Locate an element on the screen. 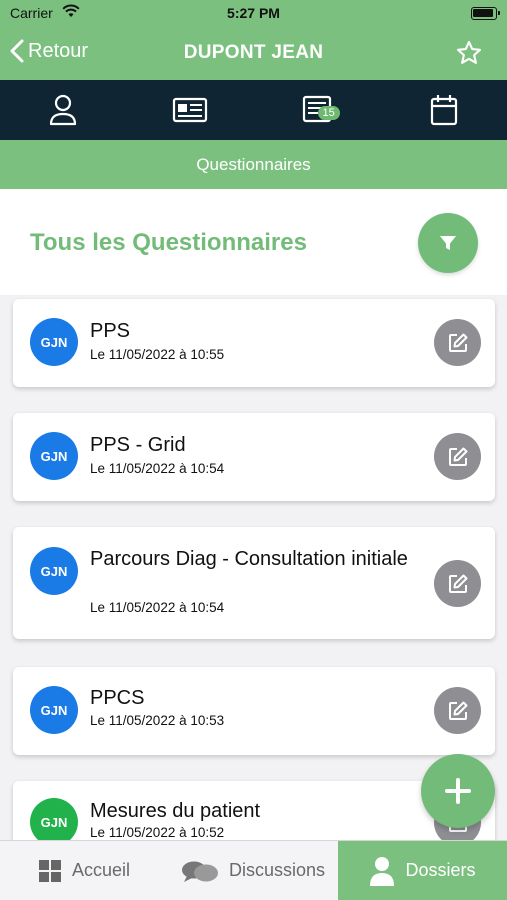  page-title: Tous les Questionnaires is located at coordinates (168, 242).